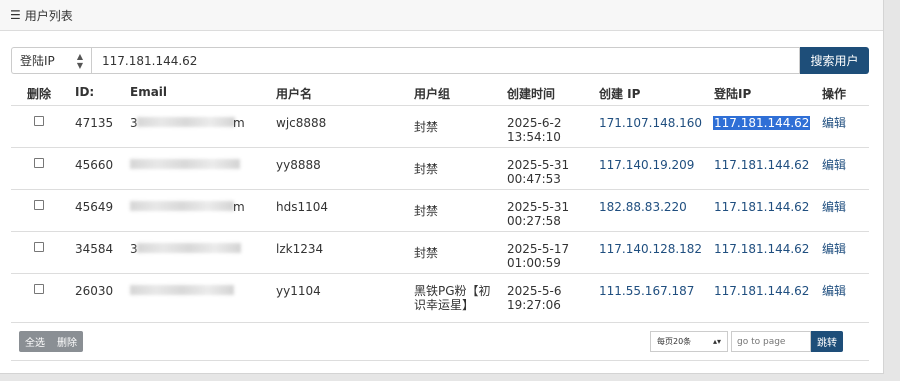 The height and width of the screenshot is (381, 900). What do you see at coordinates (94, 165) in the screenshot?
I see `row-id: 45660` at bounding box center [94, 165].